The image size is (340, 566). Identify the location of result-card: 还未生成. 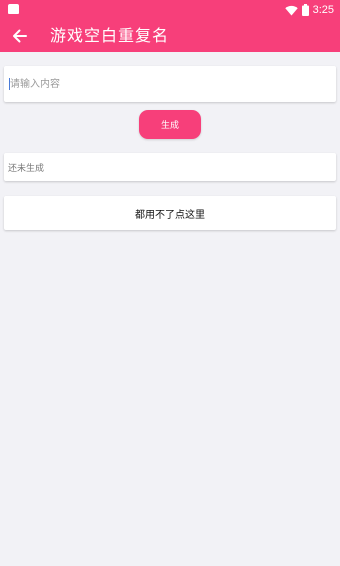
(170, 167).